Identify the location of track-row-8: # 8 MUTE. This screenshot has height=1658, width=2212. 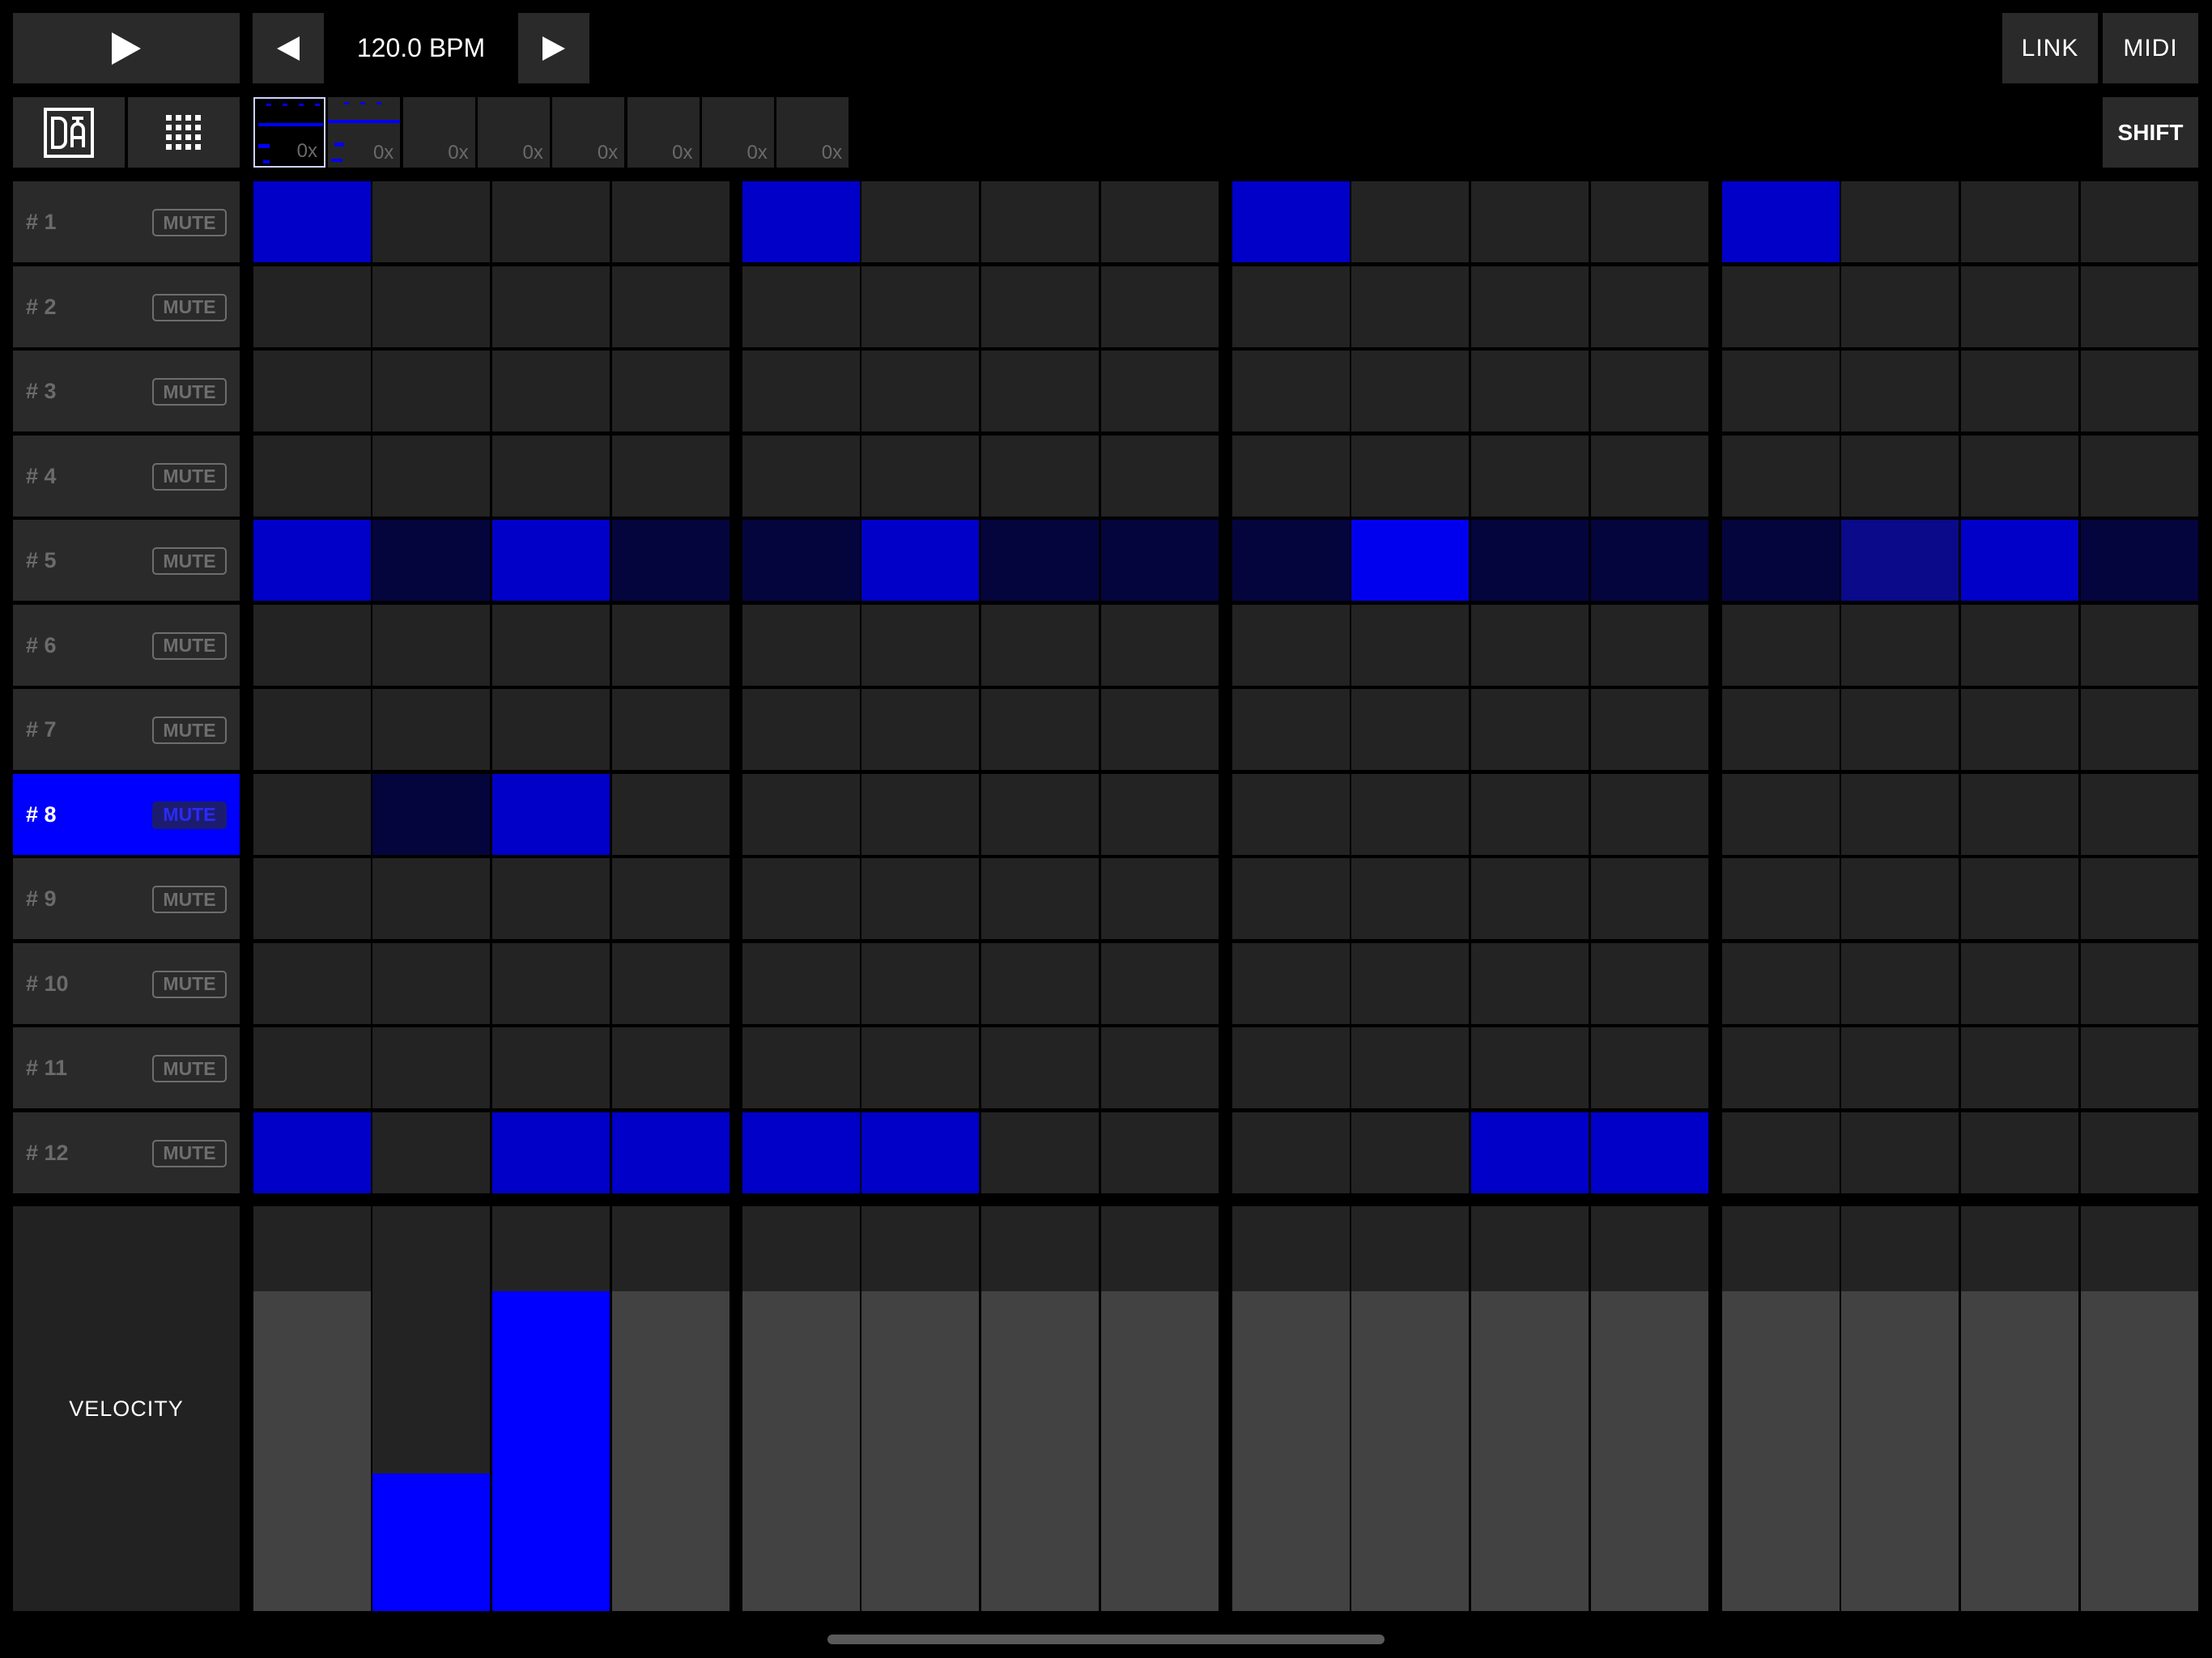
(126, 814).